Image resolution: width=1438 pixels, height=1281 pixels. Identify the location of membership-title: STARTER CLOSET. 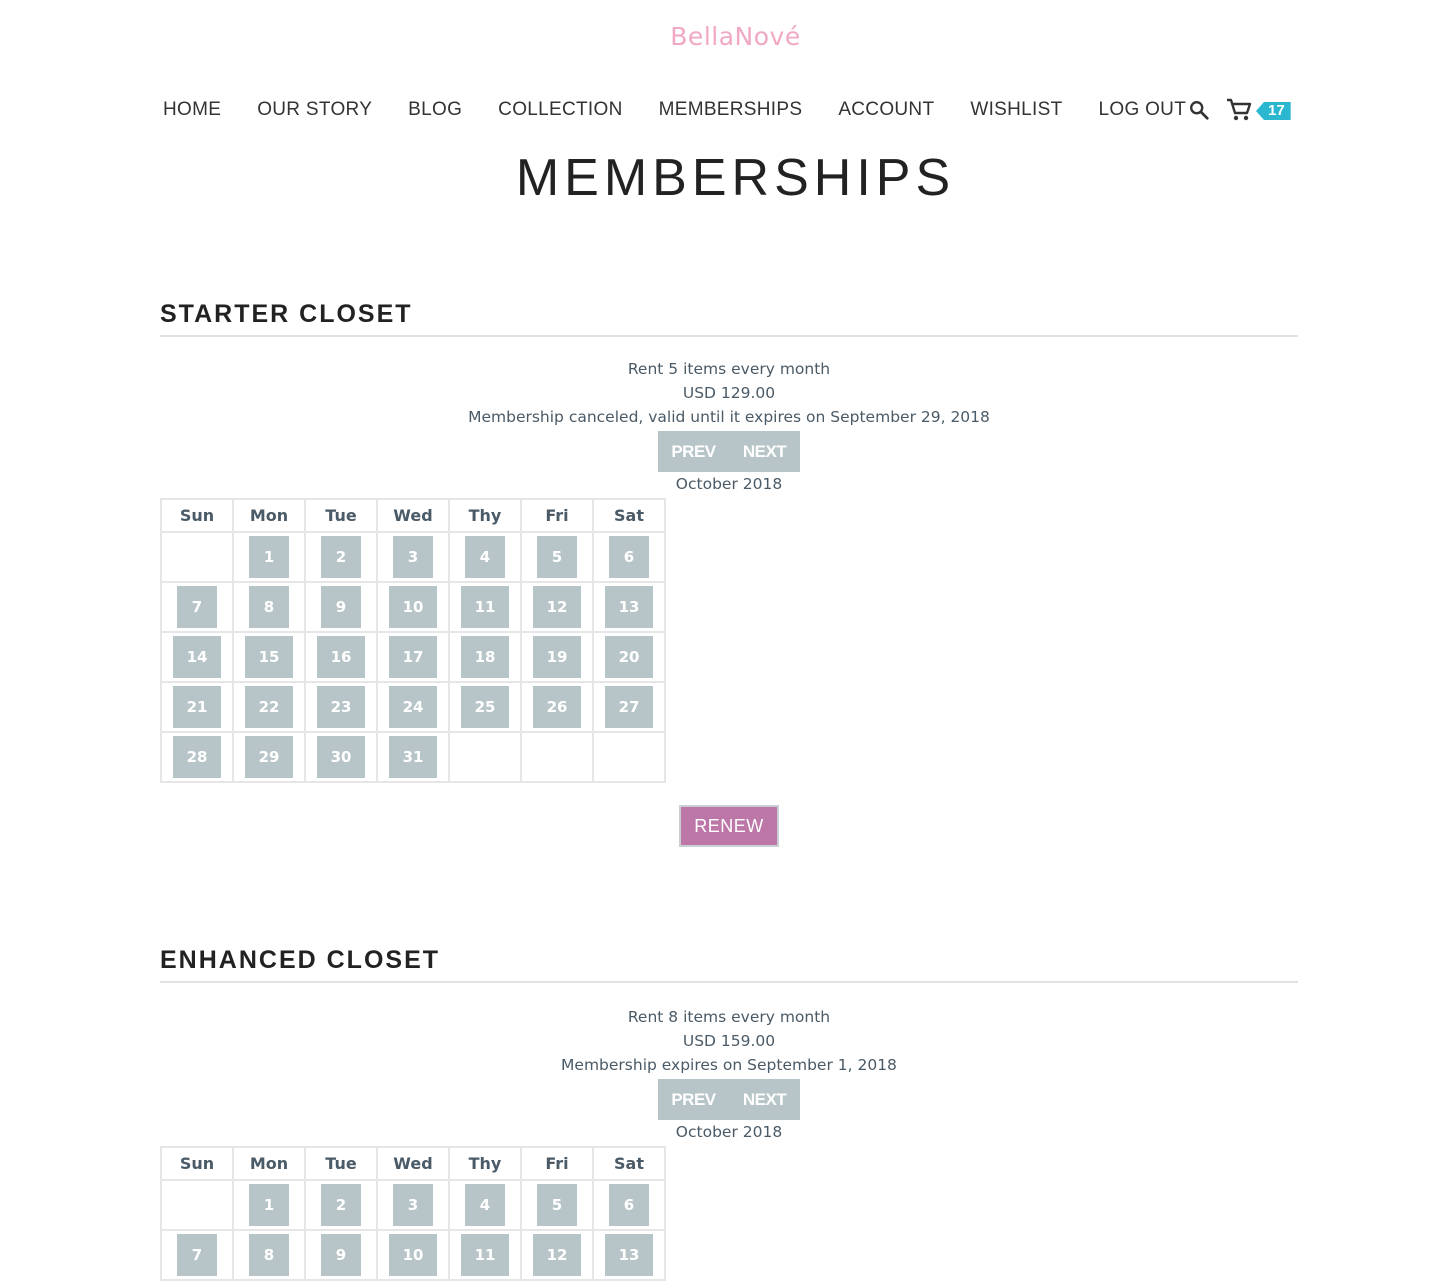
(729, 318).